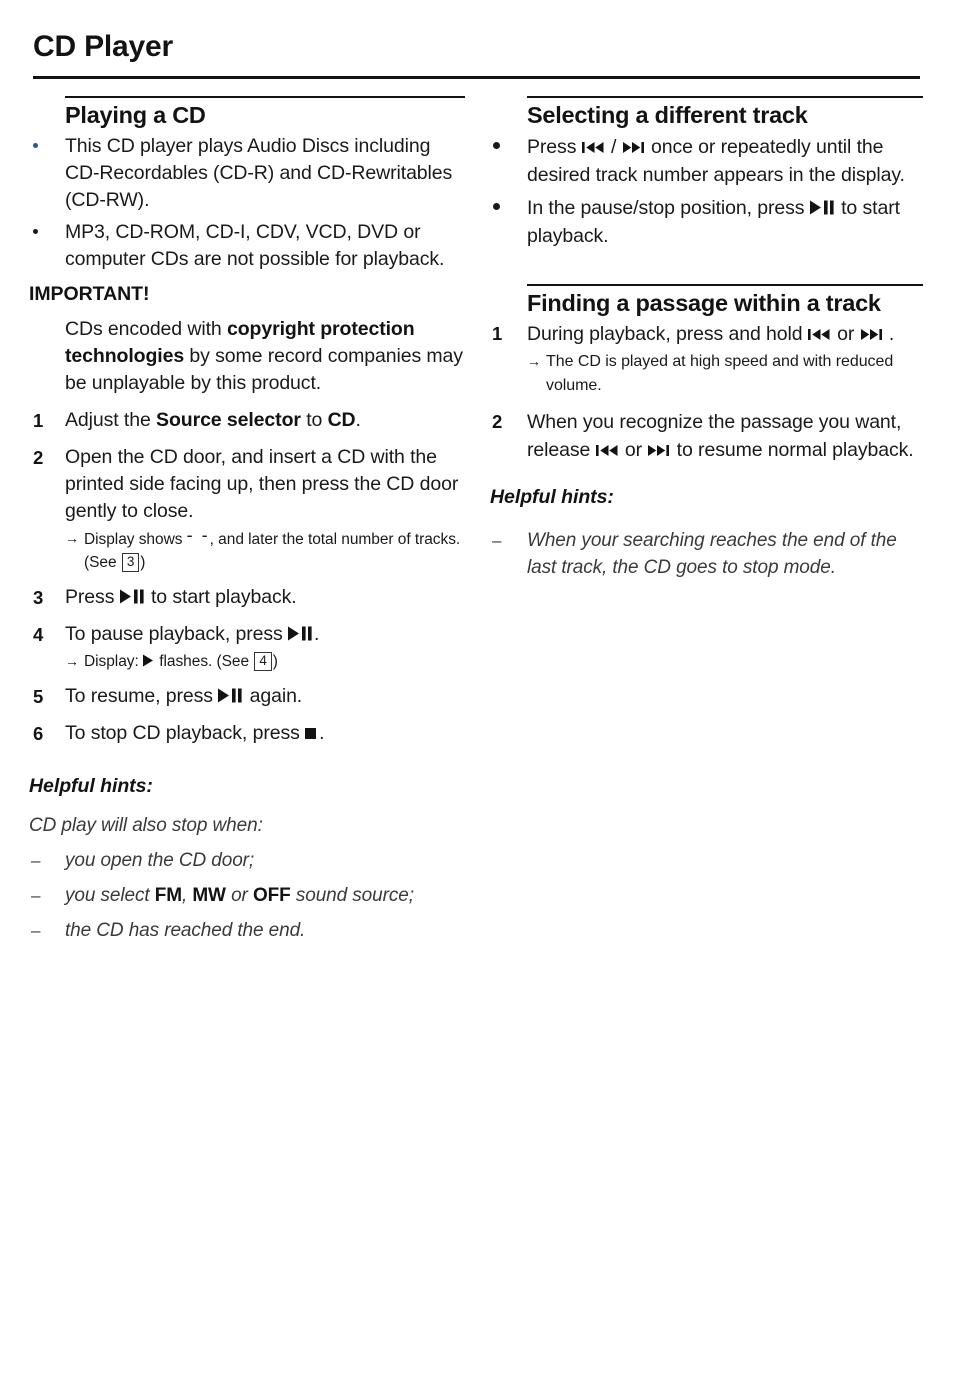  Describe the element at coordinates (267, 597) in the screenshot. I see `step-text: Press to start playback.` at that location.